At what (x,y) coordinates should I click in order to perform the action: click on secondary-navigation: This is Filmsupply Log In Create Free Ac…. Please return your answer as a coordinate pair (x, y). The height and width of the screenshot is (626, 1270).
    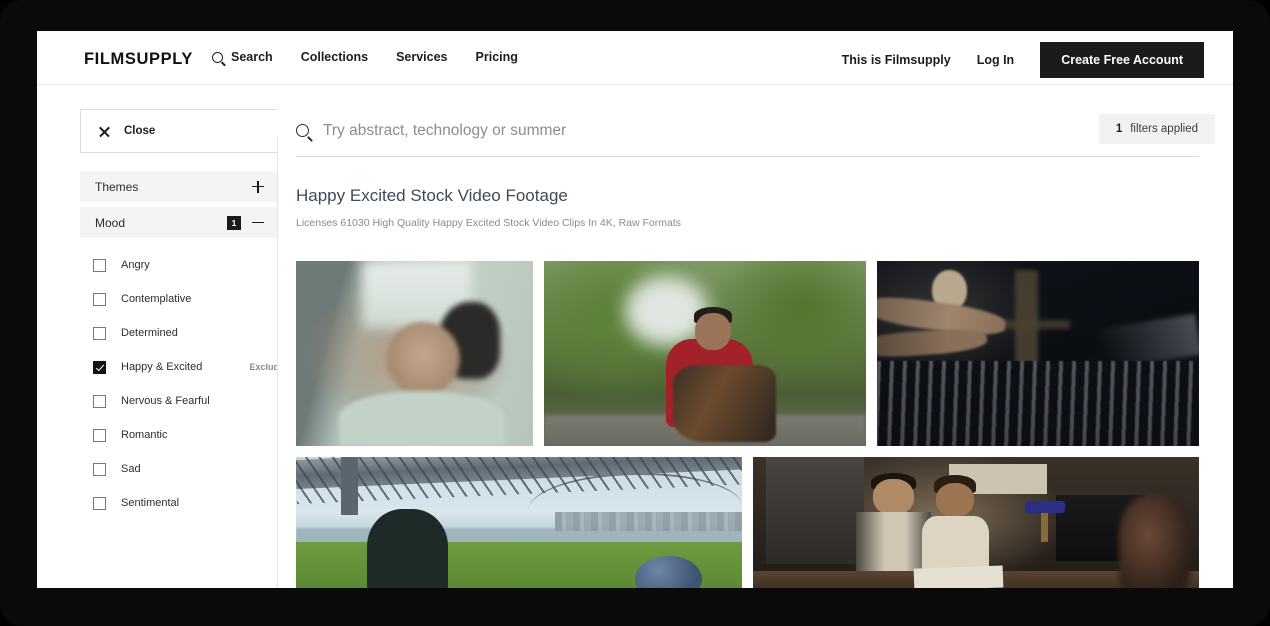
    Looking at the image, I should click on (1023, 60).